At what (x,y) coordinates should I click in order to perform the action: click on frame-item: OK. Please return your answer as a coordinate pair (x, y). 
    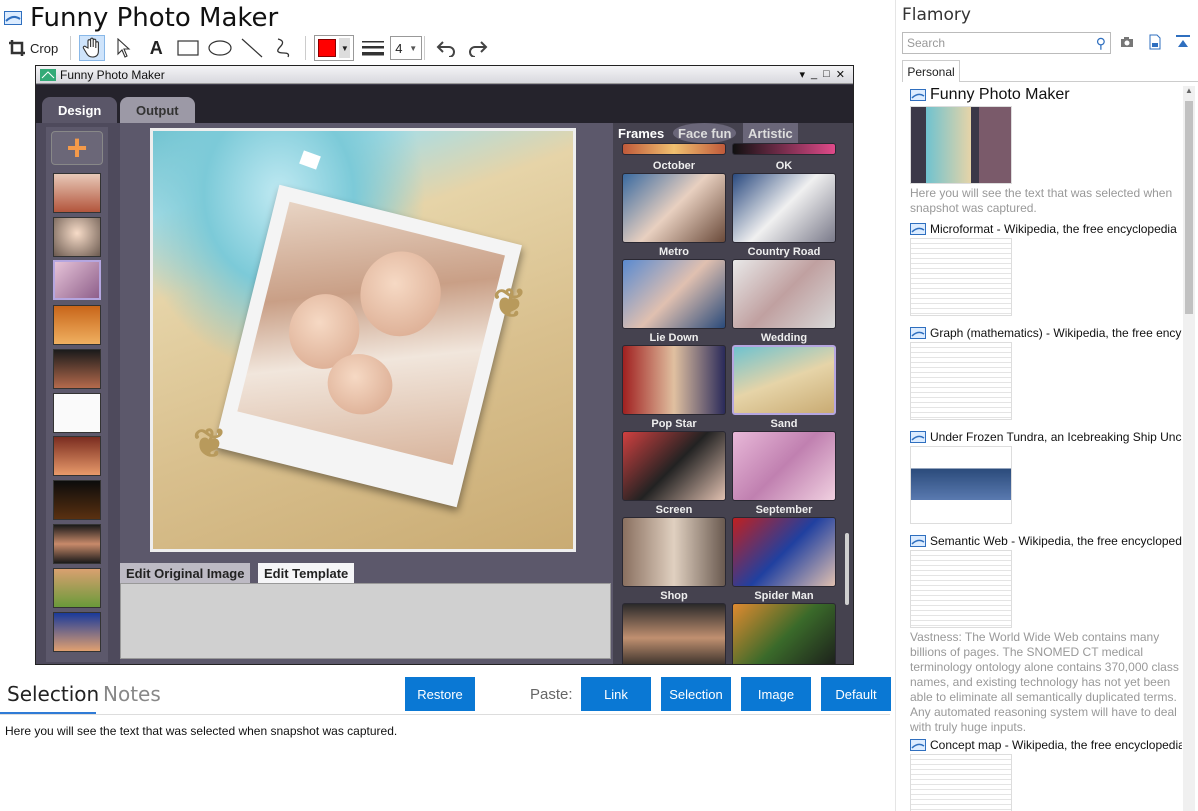
    Looking at the image, I should click on (784, 201).